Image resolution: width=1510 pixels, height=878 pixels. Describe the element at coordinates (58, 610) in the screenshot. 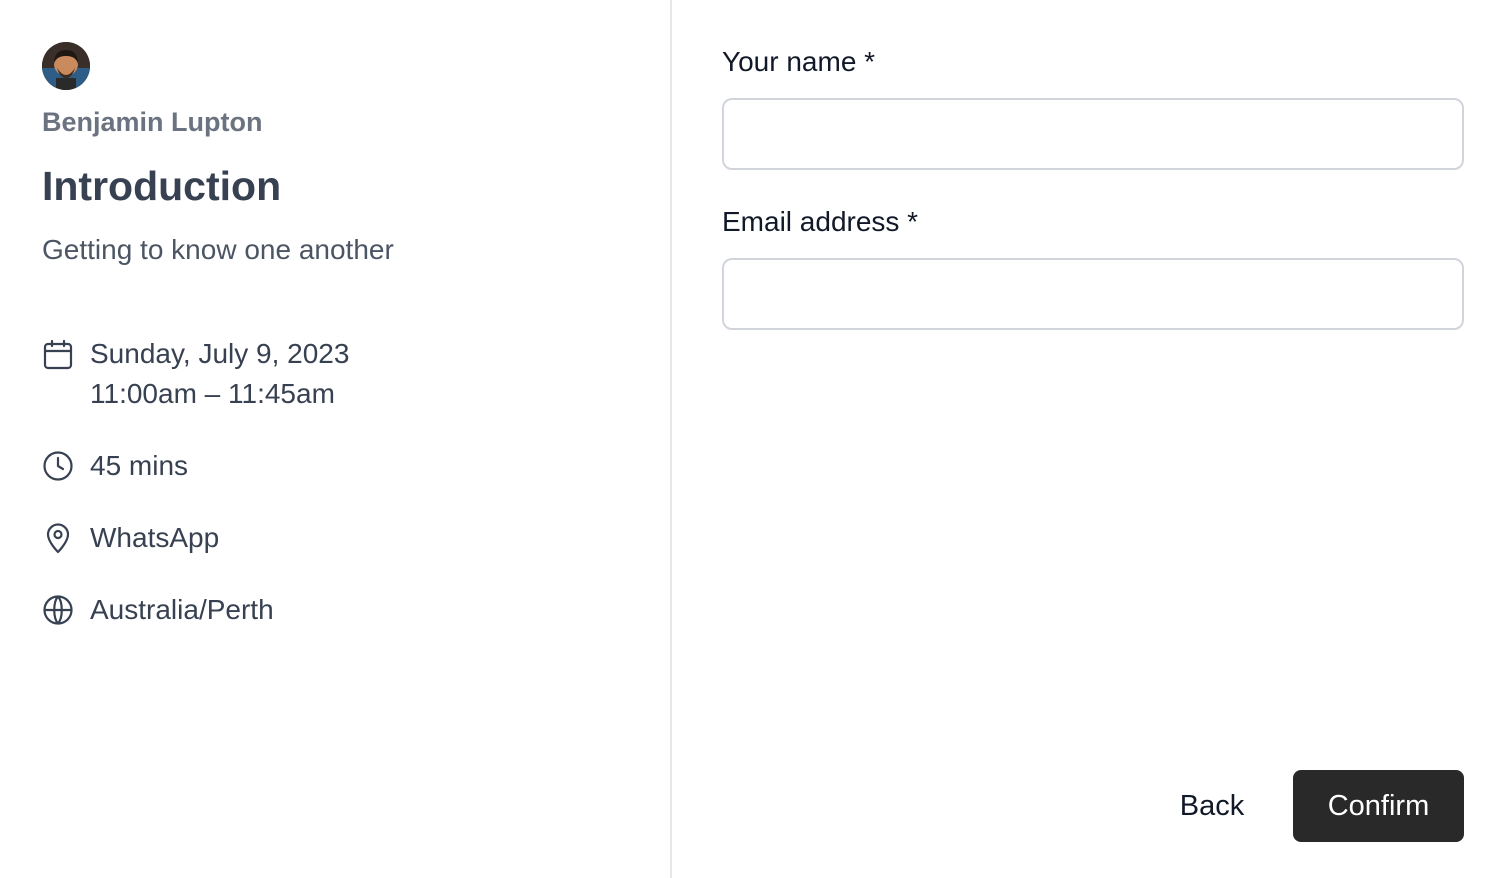

I see `globe-icon` at that location.